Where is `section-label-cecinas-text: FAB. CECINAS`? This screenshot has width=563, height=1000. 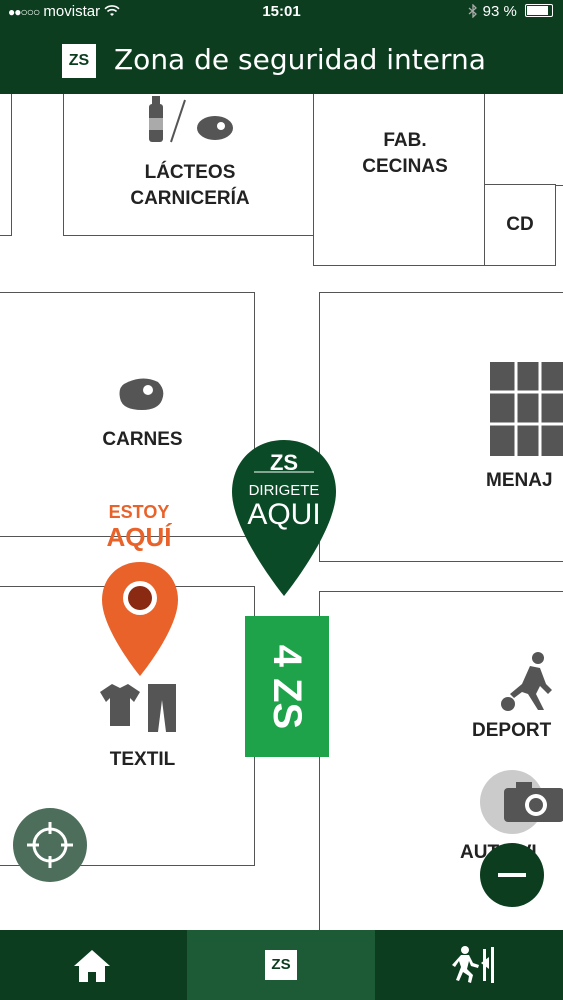 section-label-cecinas-text: FAB. CECINAS is located at coordinates (405, 153).